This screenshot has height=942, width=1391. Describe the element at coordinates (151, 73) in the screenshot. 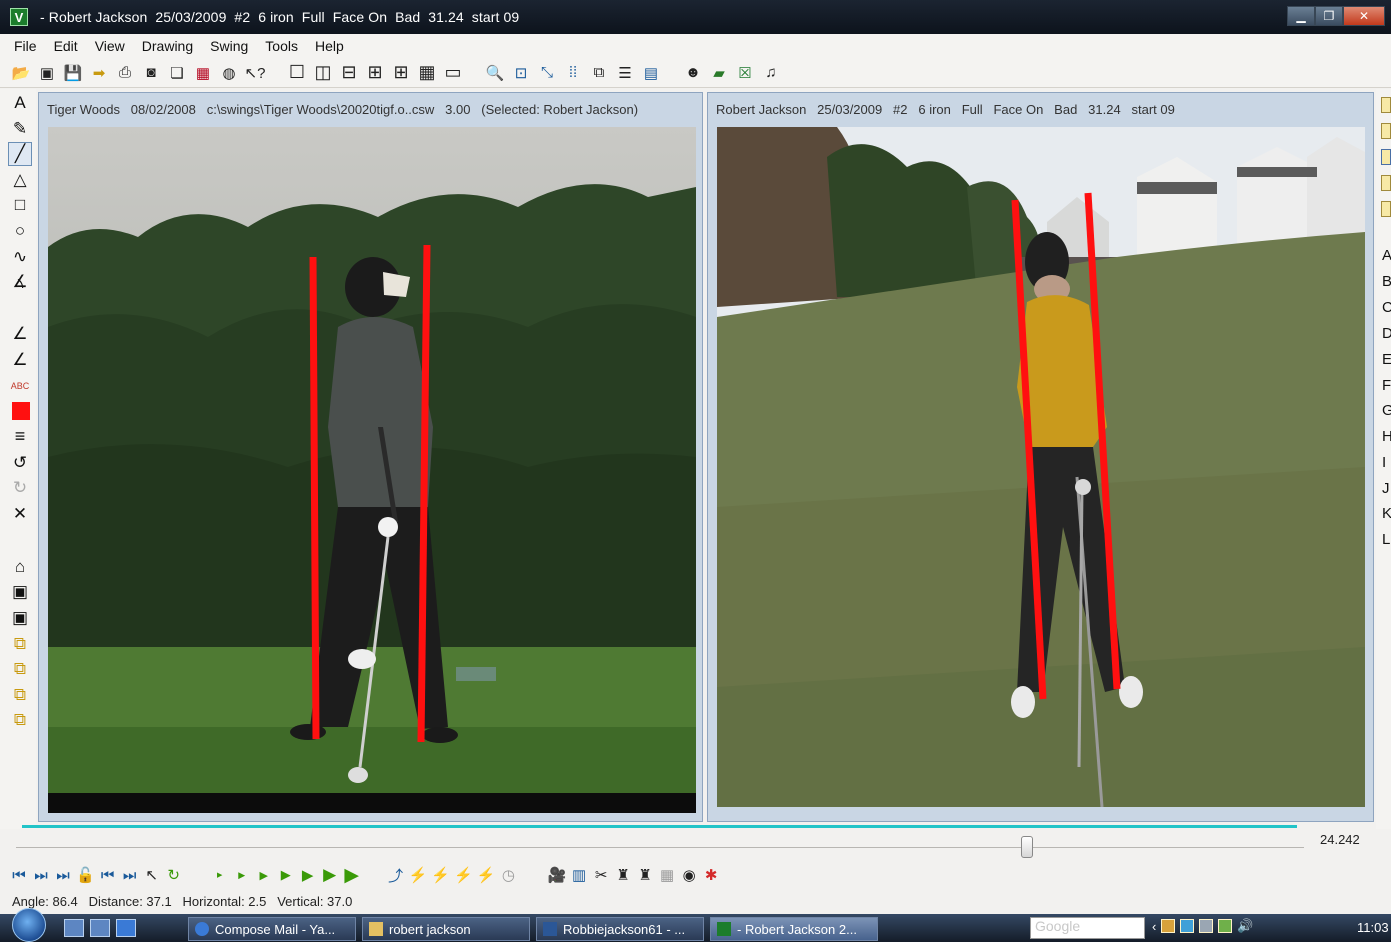

I see `capture-icon: ◙` at that location.